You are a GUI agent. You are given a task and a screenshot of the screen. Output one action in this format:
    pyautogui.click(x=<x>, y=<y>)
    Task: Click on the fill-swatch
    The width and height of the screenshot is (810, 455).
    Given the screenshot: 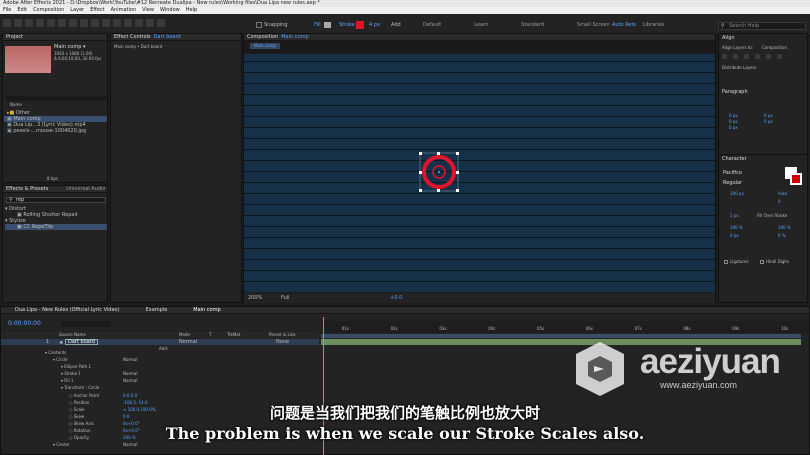 What is the action you would take?
    pyautogui.click(x=327, y=25)
    